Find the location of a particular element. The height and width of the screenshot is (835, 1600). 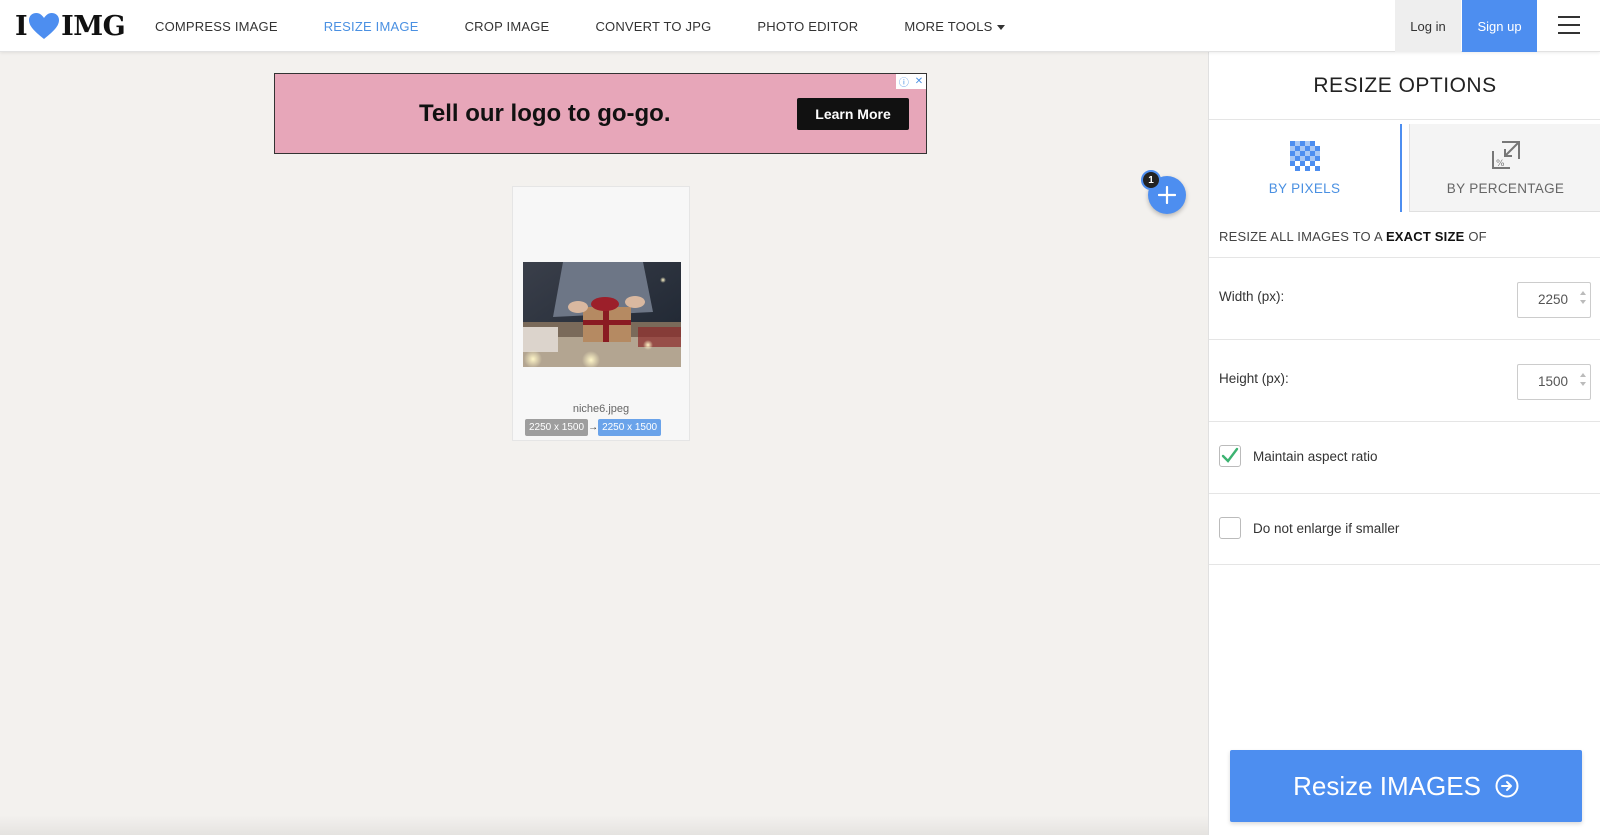

gift-wrapping-photo is located at coordinates (602, 314).